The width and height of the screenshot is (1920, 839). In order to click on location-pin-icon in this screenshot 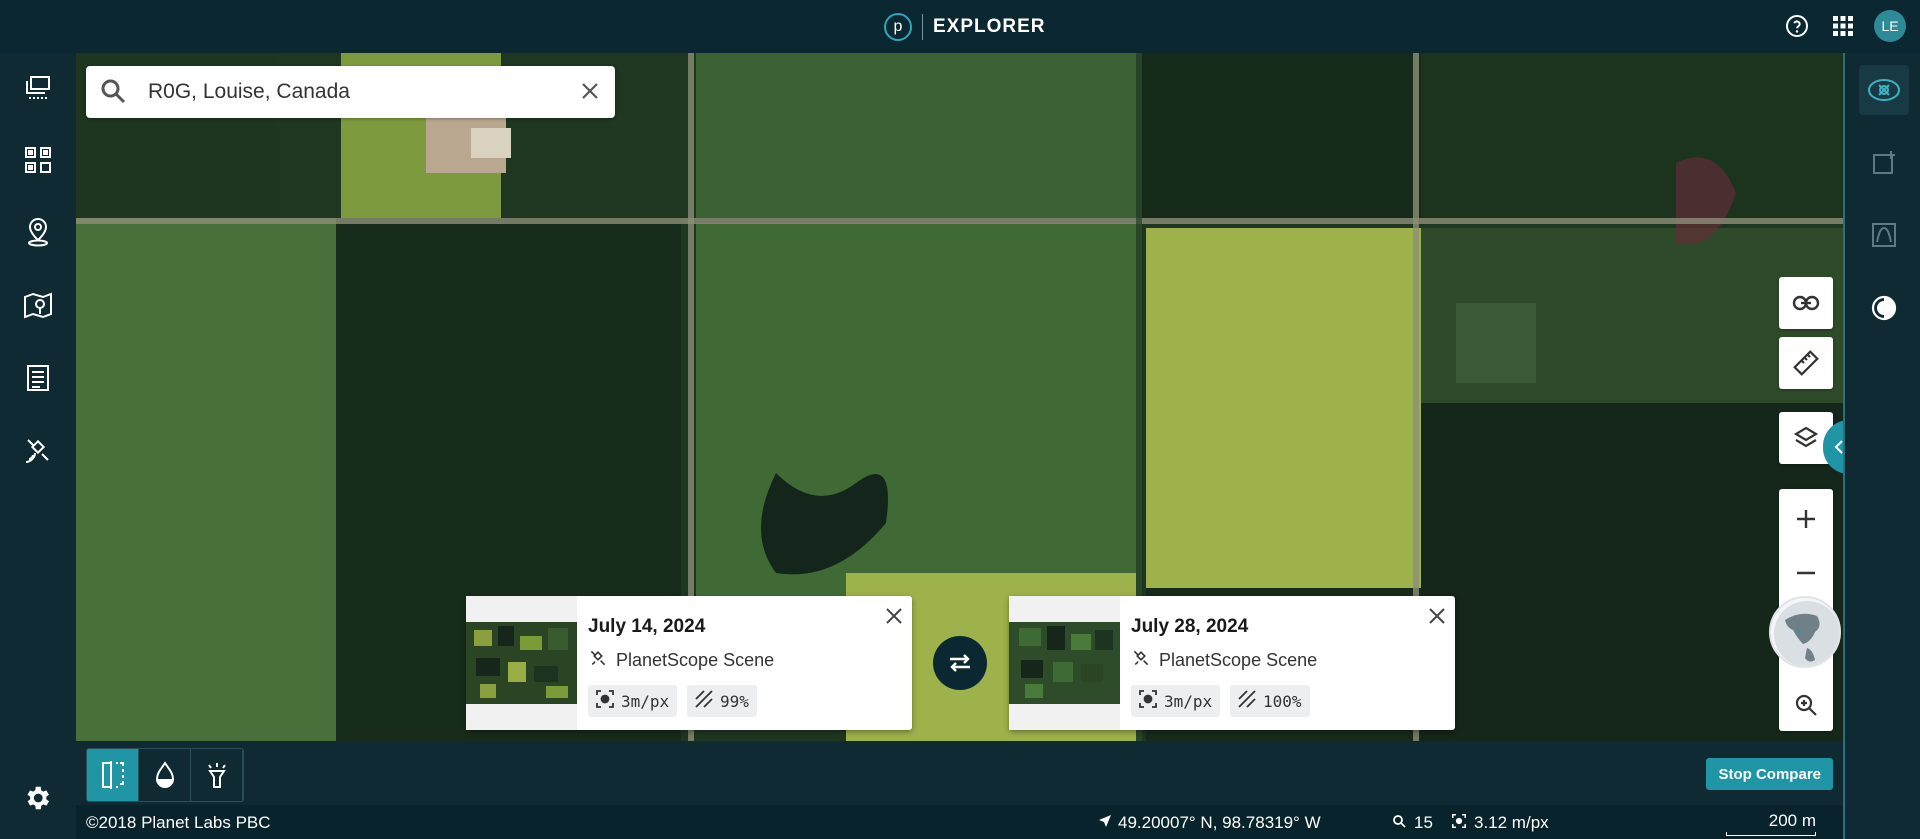, I will do `click(38, 232)`.